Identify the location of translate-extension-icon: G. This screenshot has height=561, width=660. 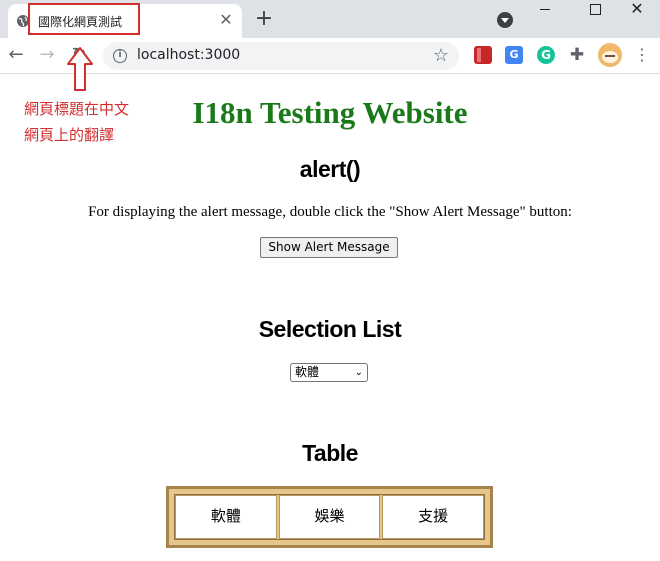
(514, 55).